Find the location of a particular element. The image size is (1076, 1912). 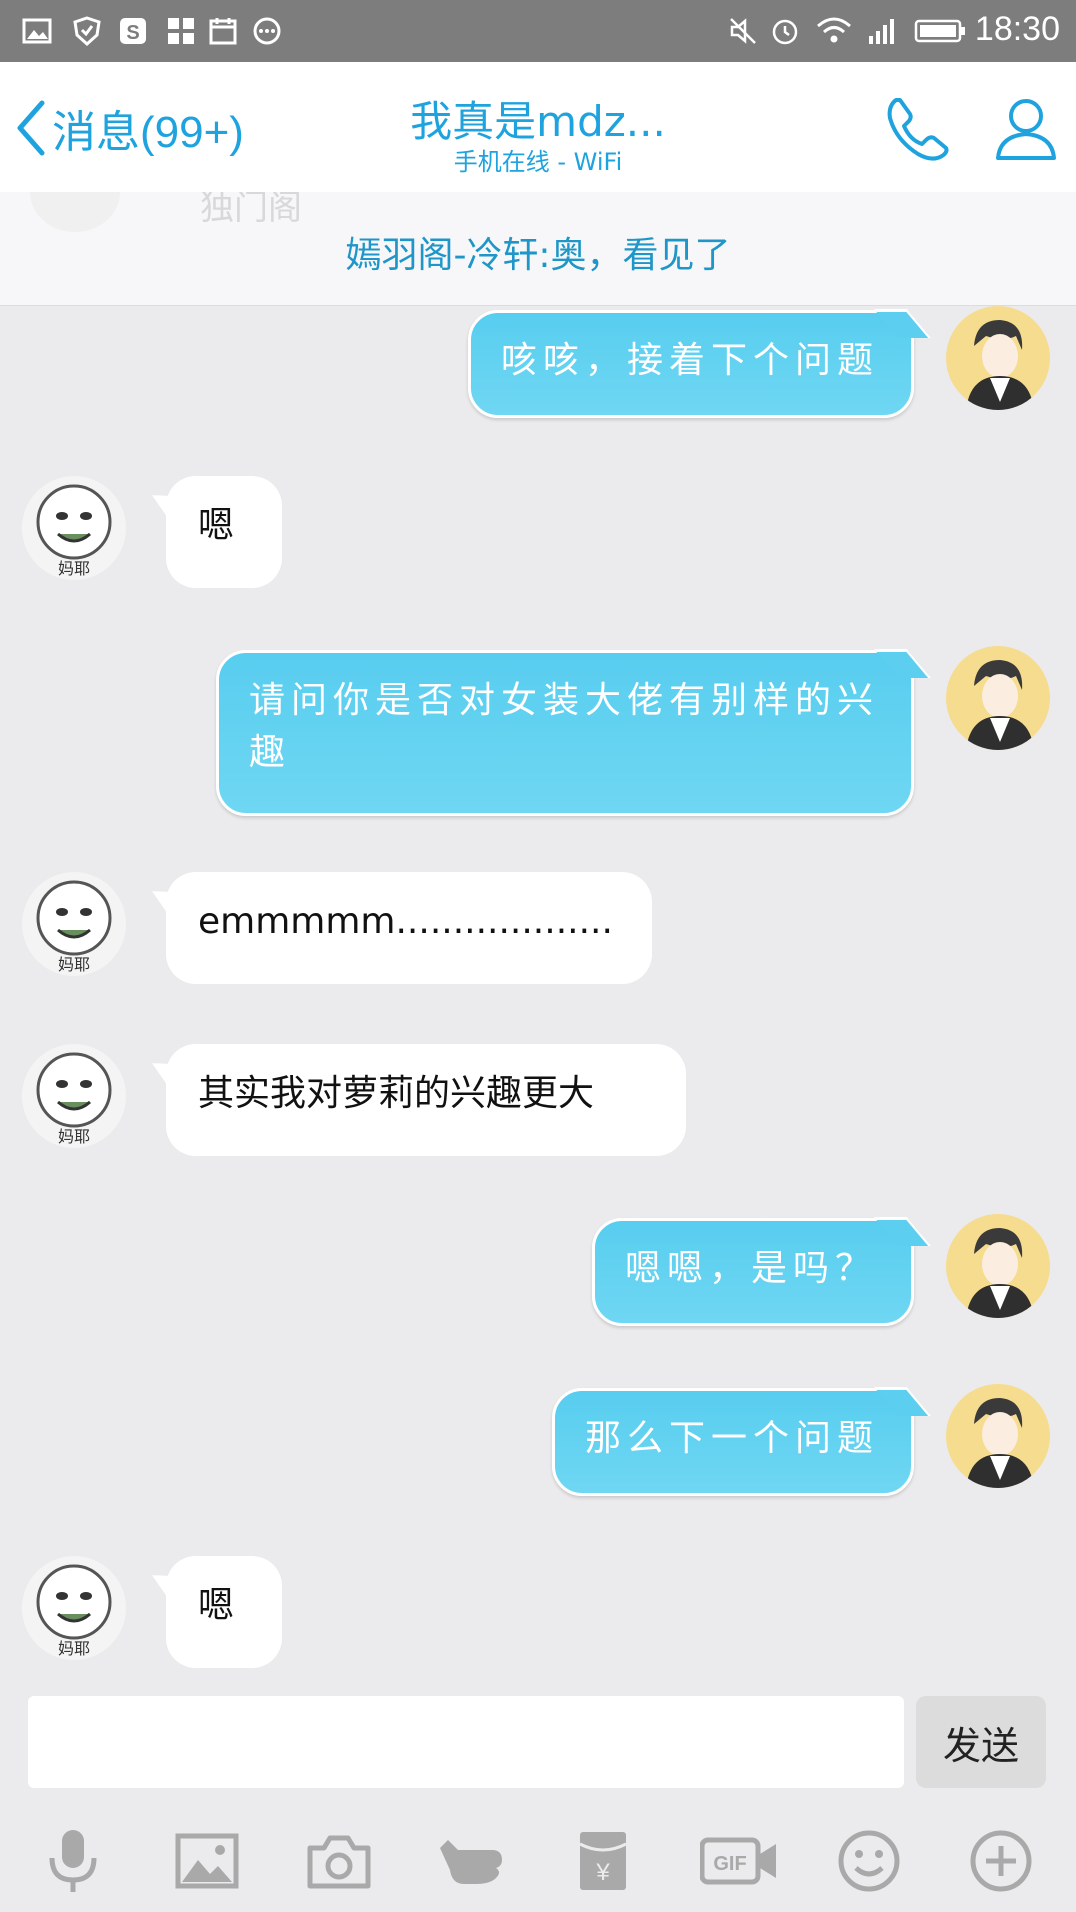

message-bubble-received: 其实我对萝莉的兴趣更大 is located at coordinates (426, 1100).